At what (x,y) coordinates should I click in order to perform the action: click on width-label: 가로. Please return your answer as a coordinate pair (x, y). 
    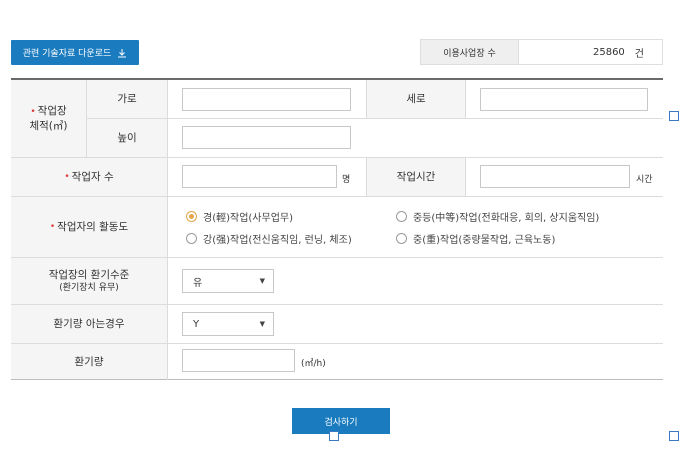
    Looking at the image, I should click on (127, 99).